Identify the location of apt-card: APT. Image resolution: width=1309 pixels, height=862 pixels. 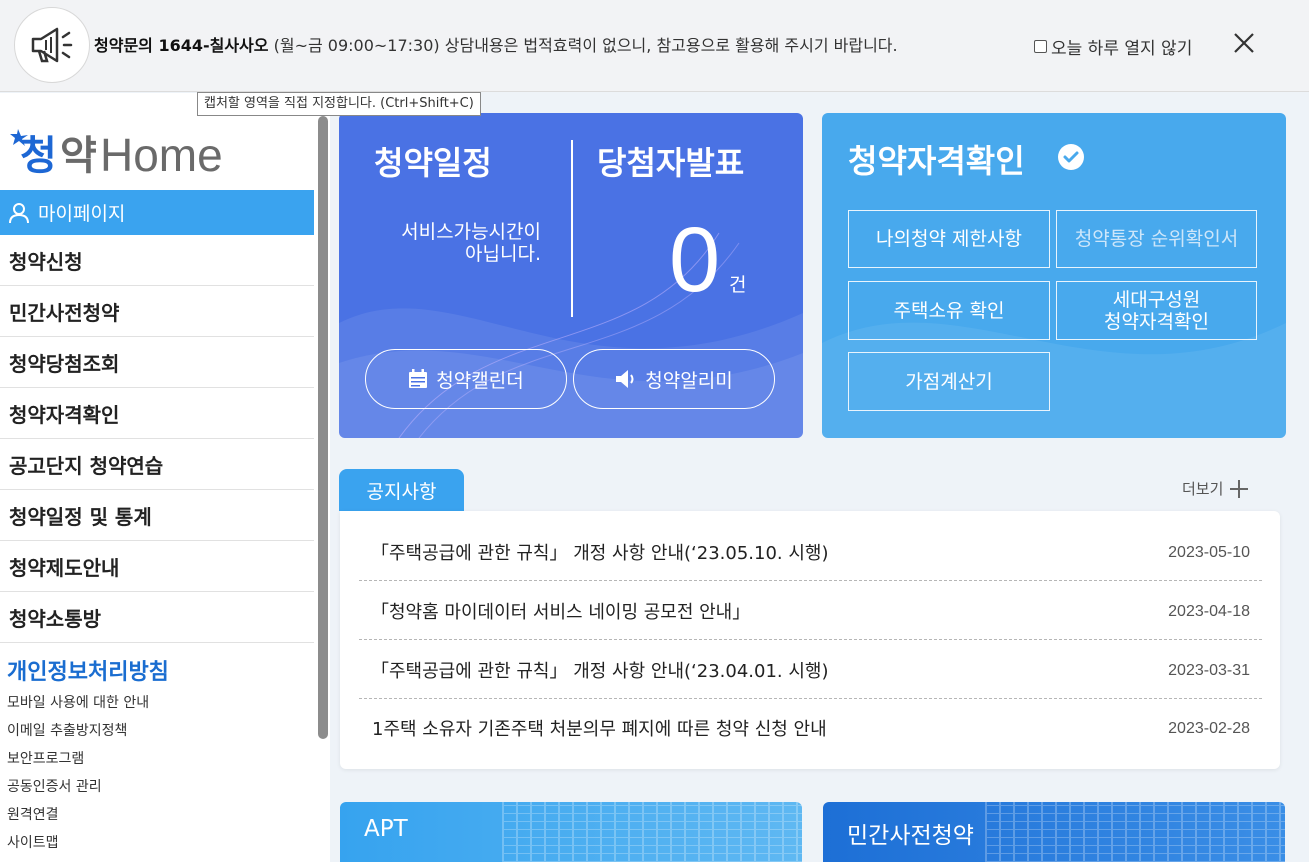
(571, 832).